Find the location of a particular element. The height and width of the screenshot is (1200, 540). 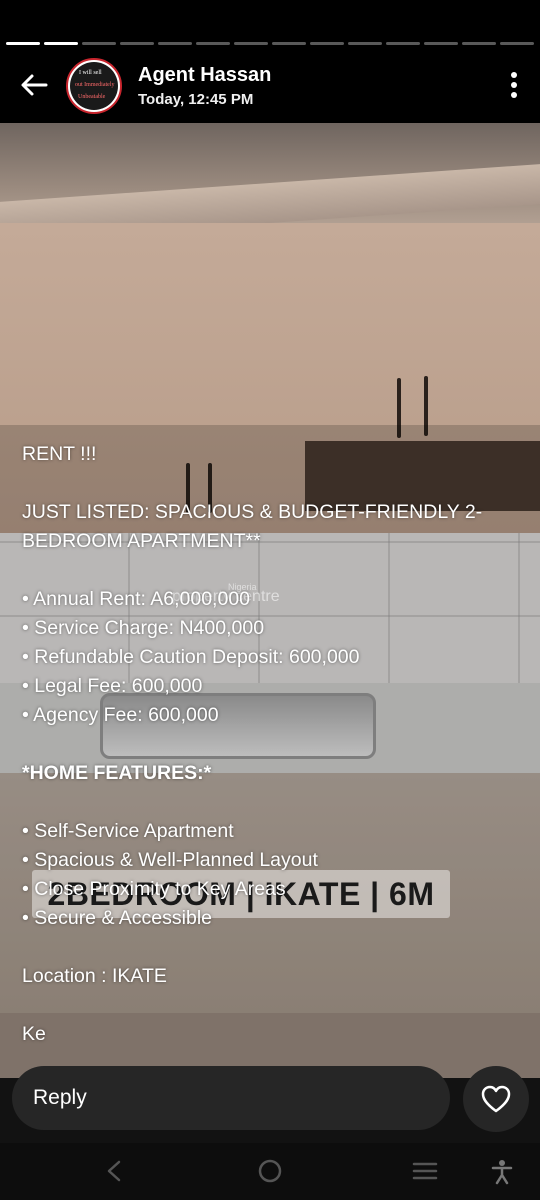

system-nav-bar is located at coordinates (270, 1171).